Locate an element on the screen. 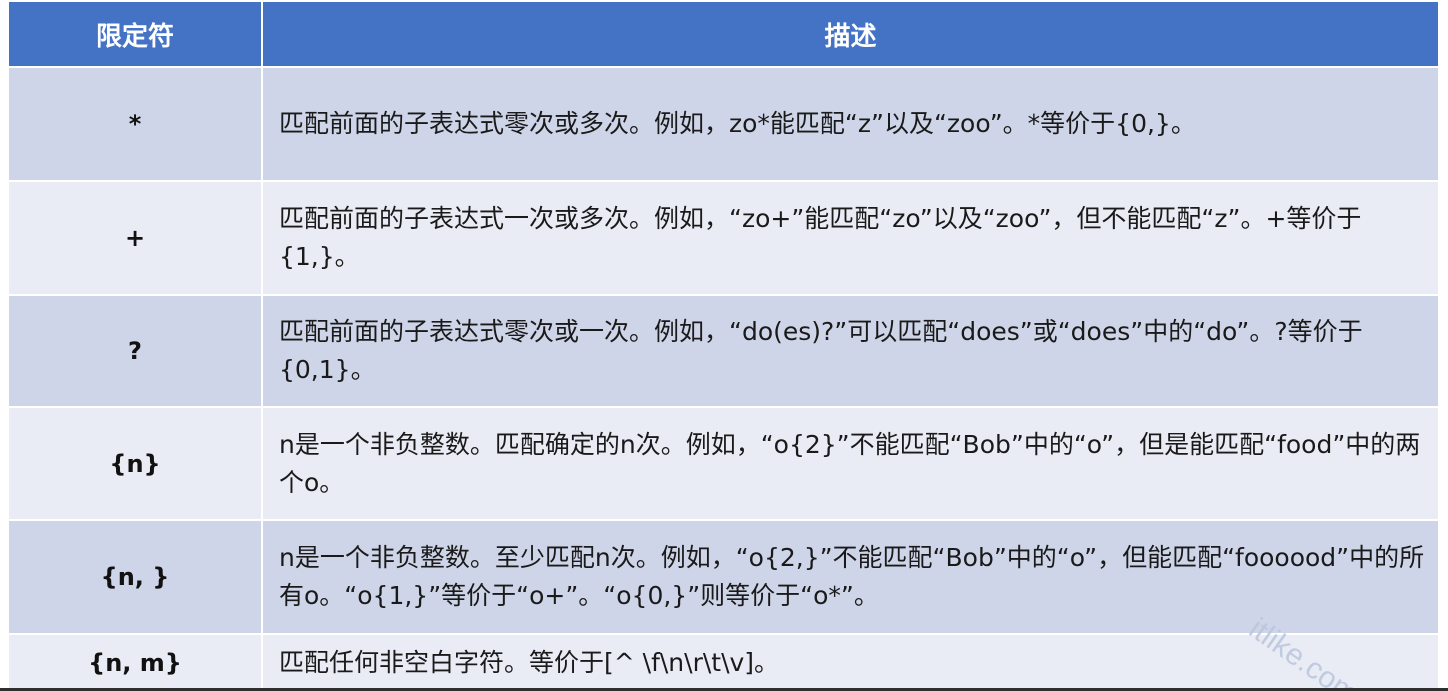 Image resolution: width=1448 pixels, height=691 pixels. table-row: {n, m} 匹配任何非空白字符。等价于[^ \f\n\r\t\v]。 is located at coordinates (723, 662).